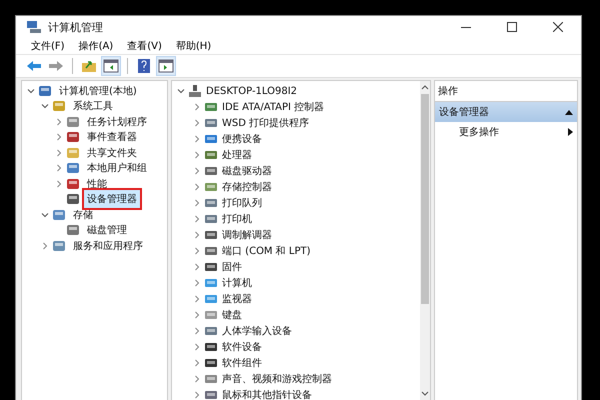  I want to click on tree-item: 存储, so click(83, 215).